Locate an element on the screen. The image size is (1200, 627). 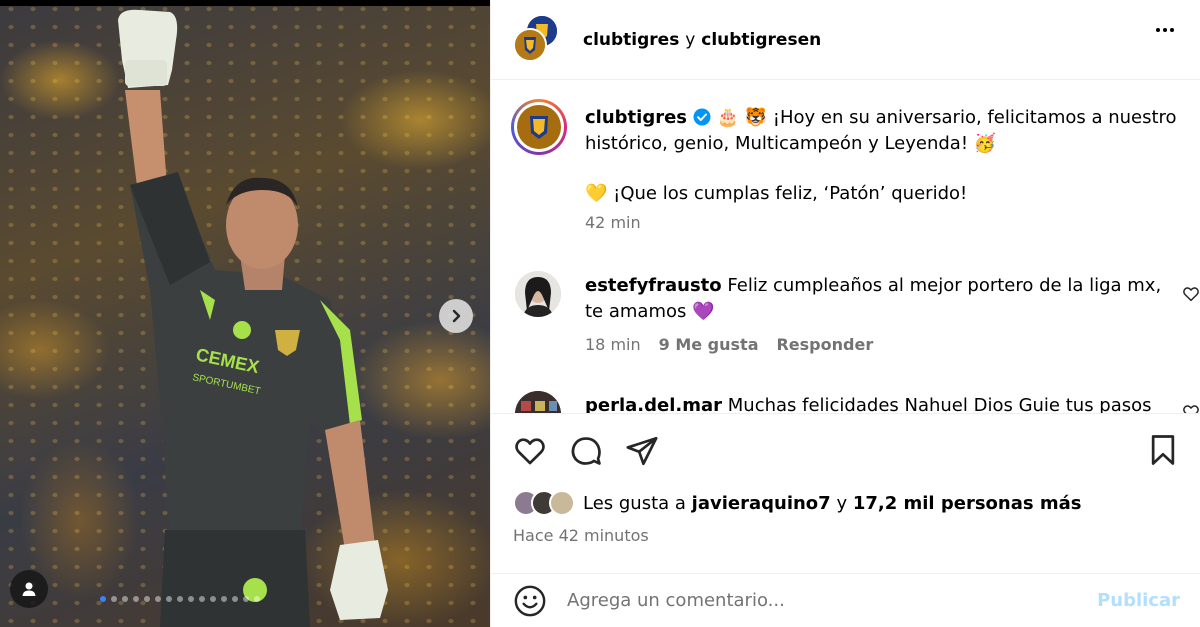
header-title: clubtigres y clubtigresen is located at coordinates (702, 40).